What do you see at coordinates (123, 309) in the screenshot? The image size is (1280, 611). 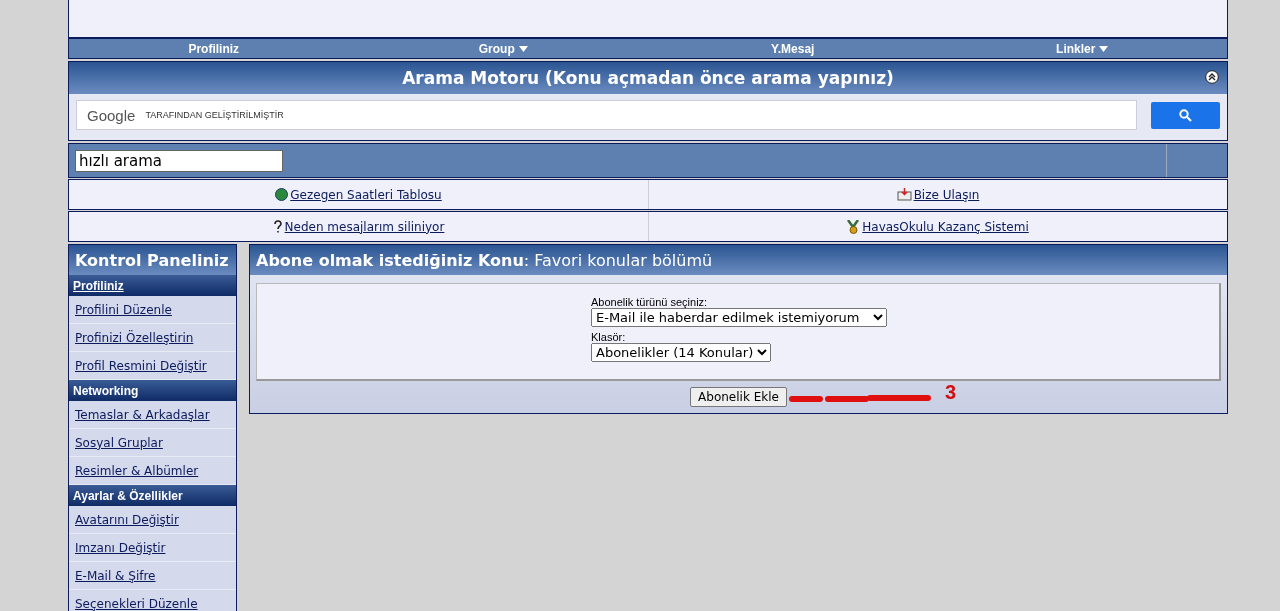 I see `sidebar-link: Profilini Düzenle` at bounding box center [123, 309].